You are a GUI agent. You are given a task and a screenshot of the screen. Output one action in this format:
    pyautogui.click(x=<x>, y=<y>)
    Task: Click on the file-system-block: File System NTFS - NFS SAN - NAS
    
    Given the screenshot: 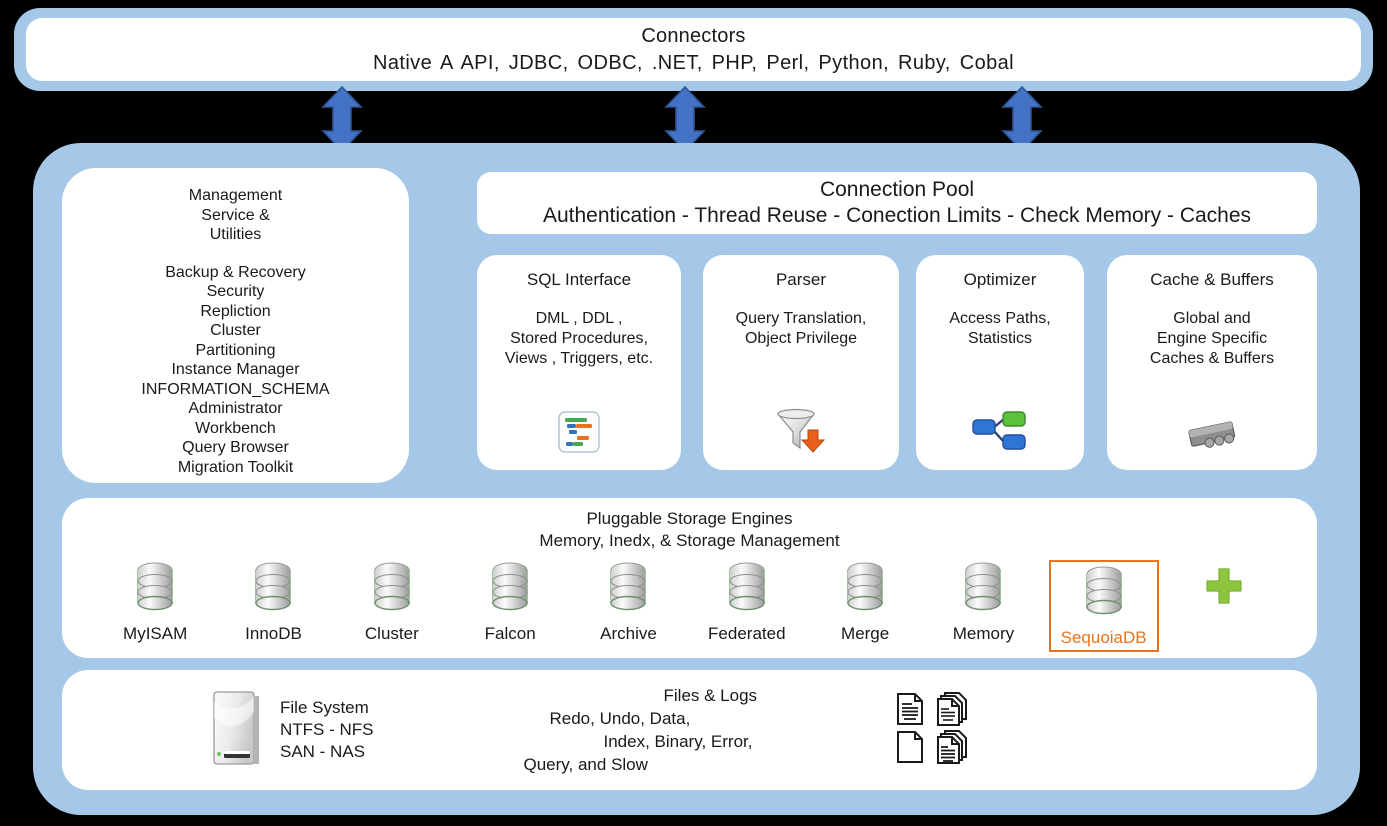 What is the action you would take?
    pyautogui.click(x=292, y=730)
    